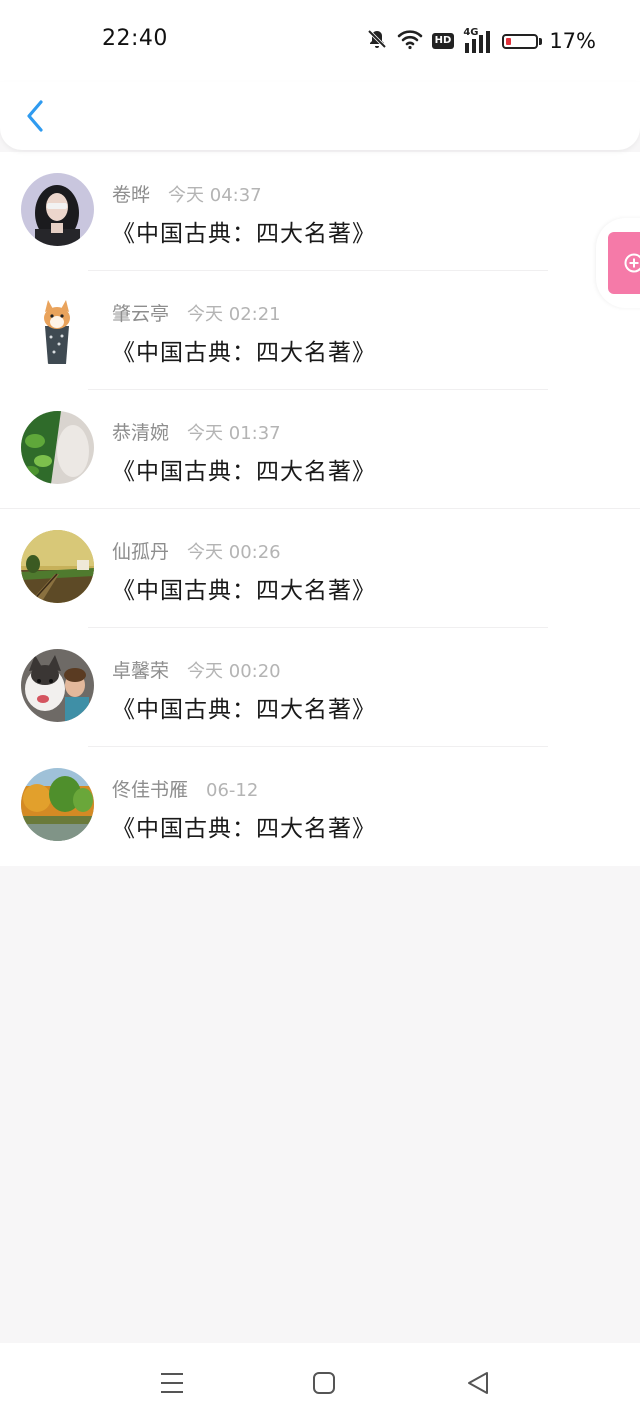 This screenshot has width=640, height=1423. What do you see at coordinates (320, 687) in the screenshot?
I see `list-item: 卓馨荣 今天 00:20 《中国古典：四大名著》` at bounding box center [320, 687].